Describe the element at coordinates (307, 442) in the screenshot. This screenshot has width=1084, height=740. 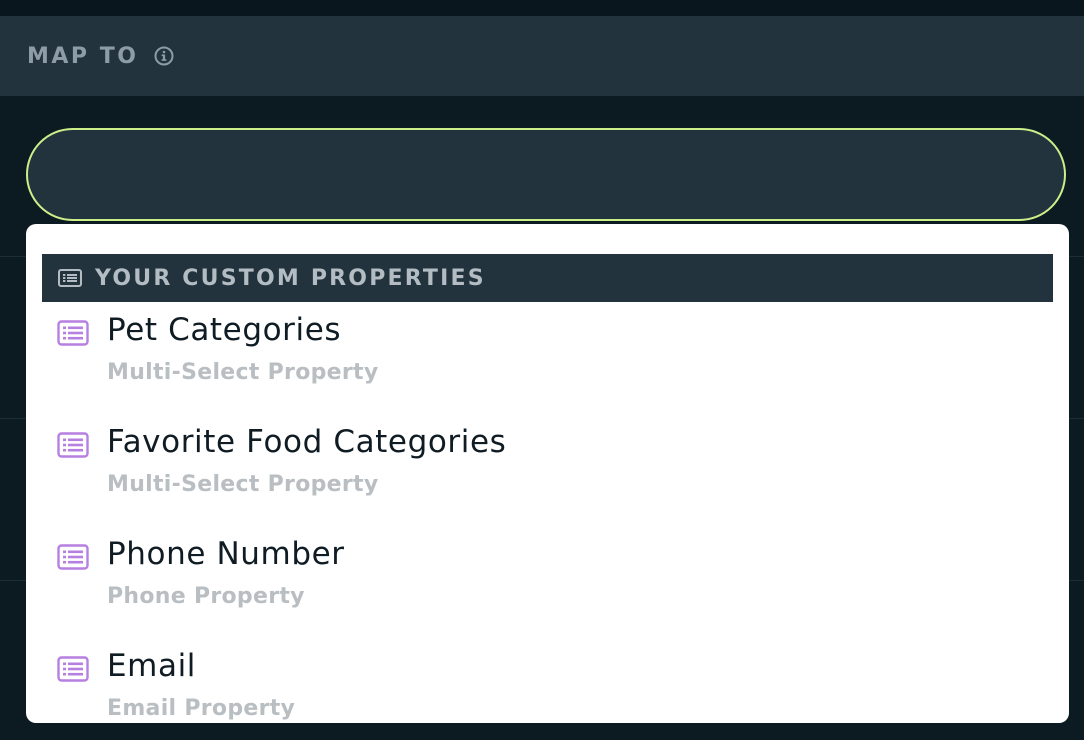
I see `option-title: Favorite Food Categories` at that location.